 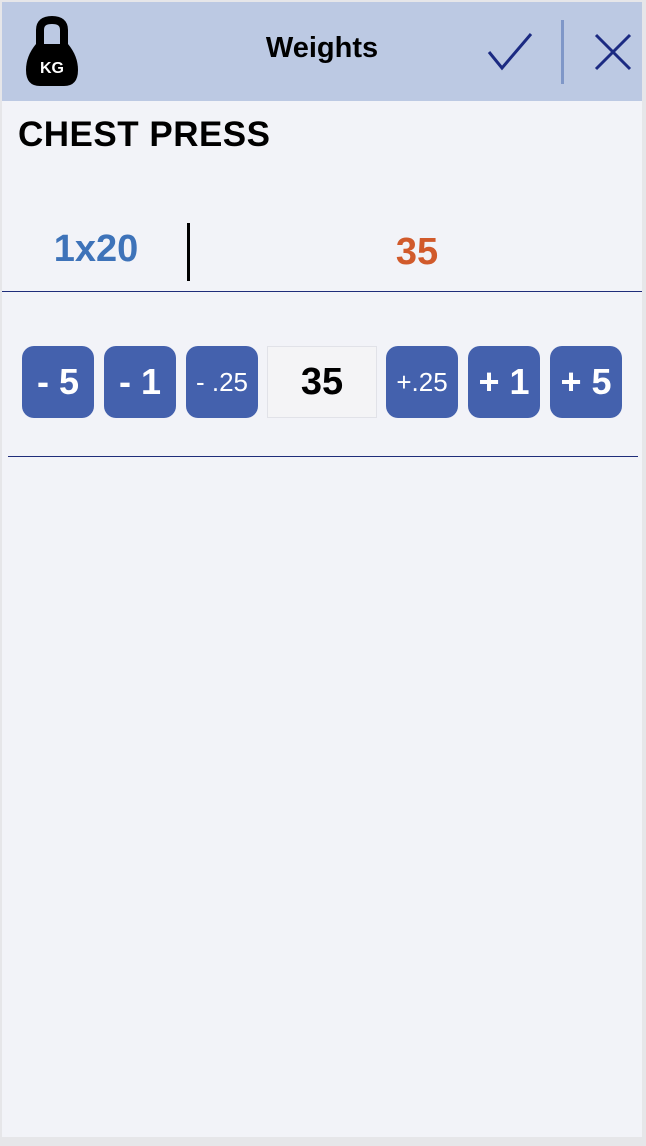 I want to click on weight-input, so click(x=322, y=382).